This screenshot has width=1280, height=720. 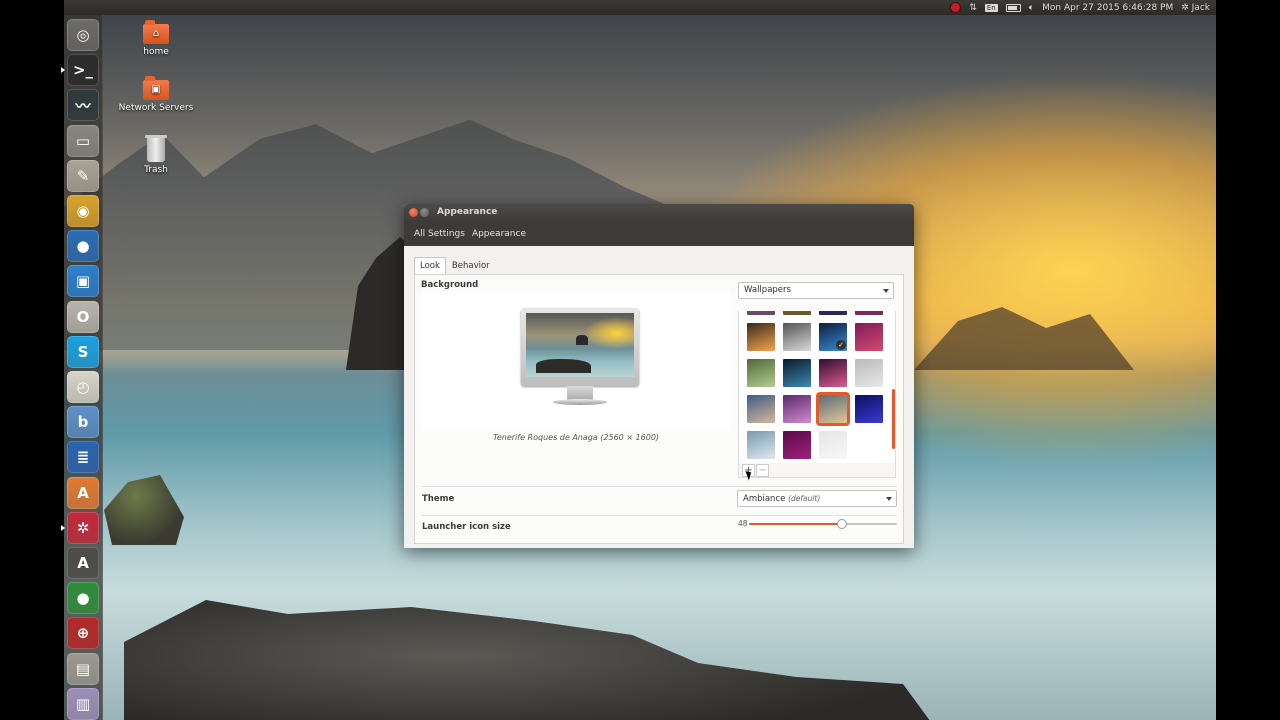 I want to click on launcher-size-slider, so click(x=823, y=524).